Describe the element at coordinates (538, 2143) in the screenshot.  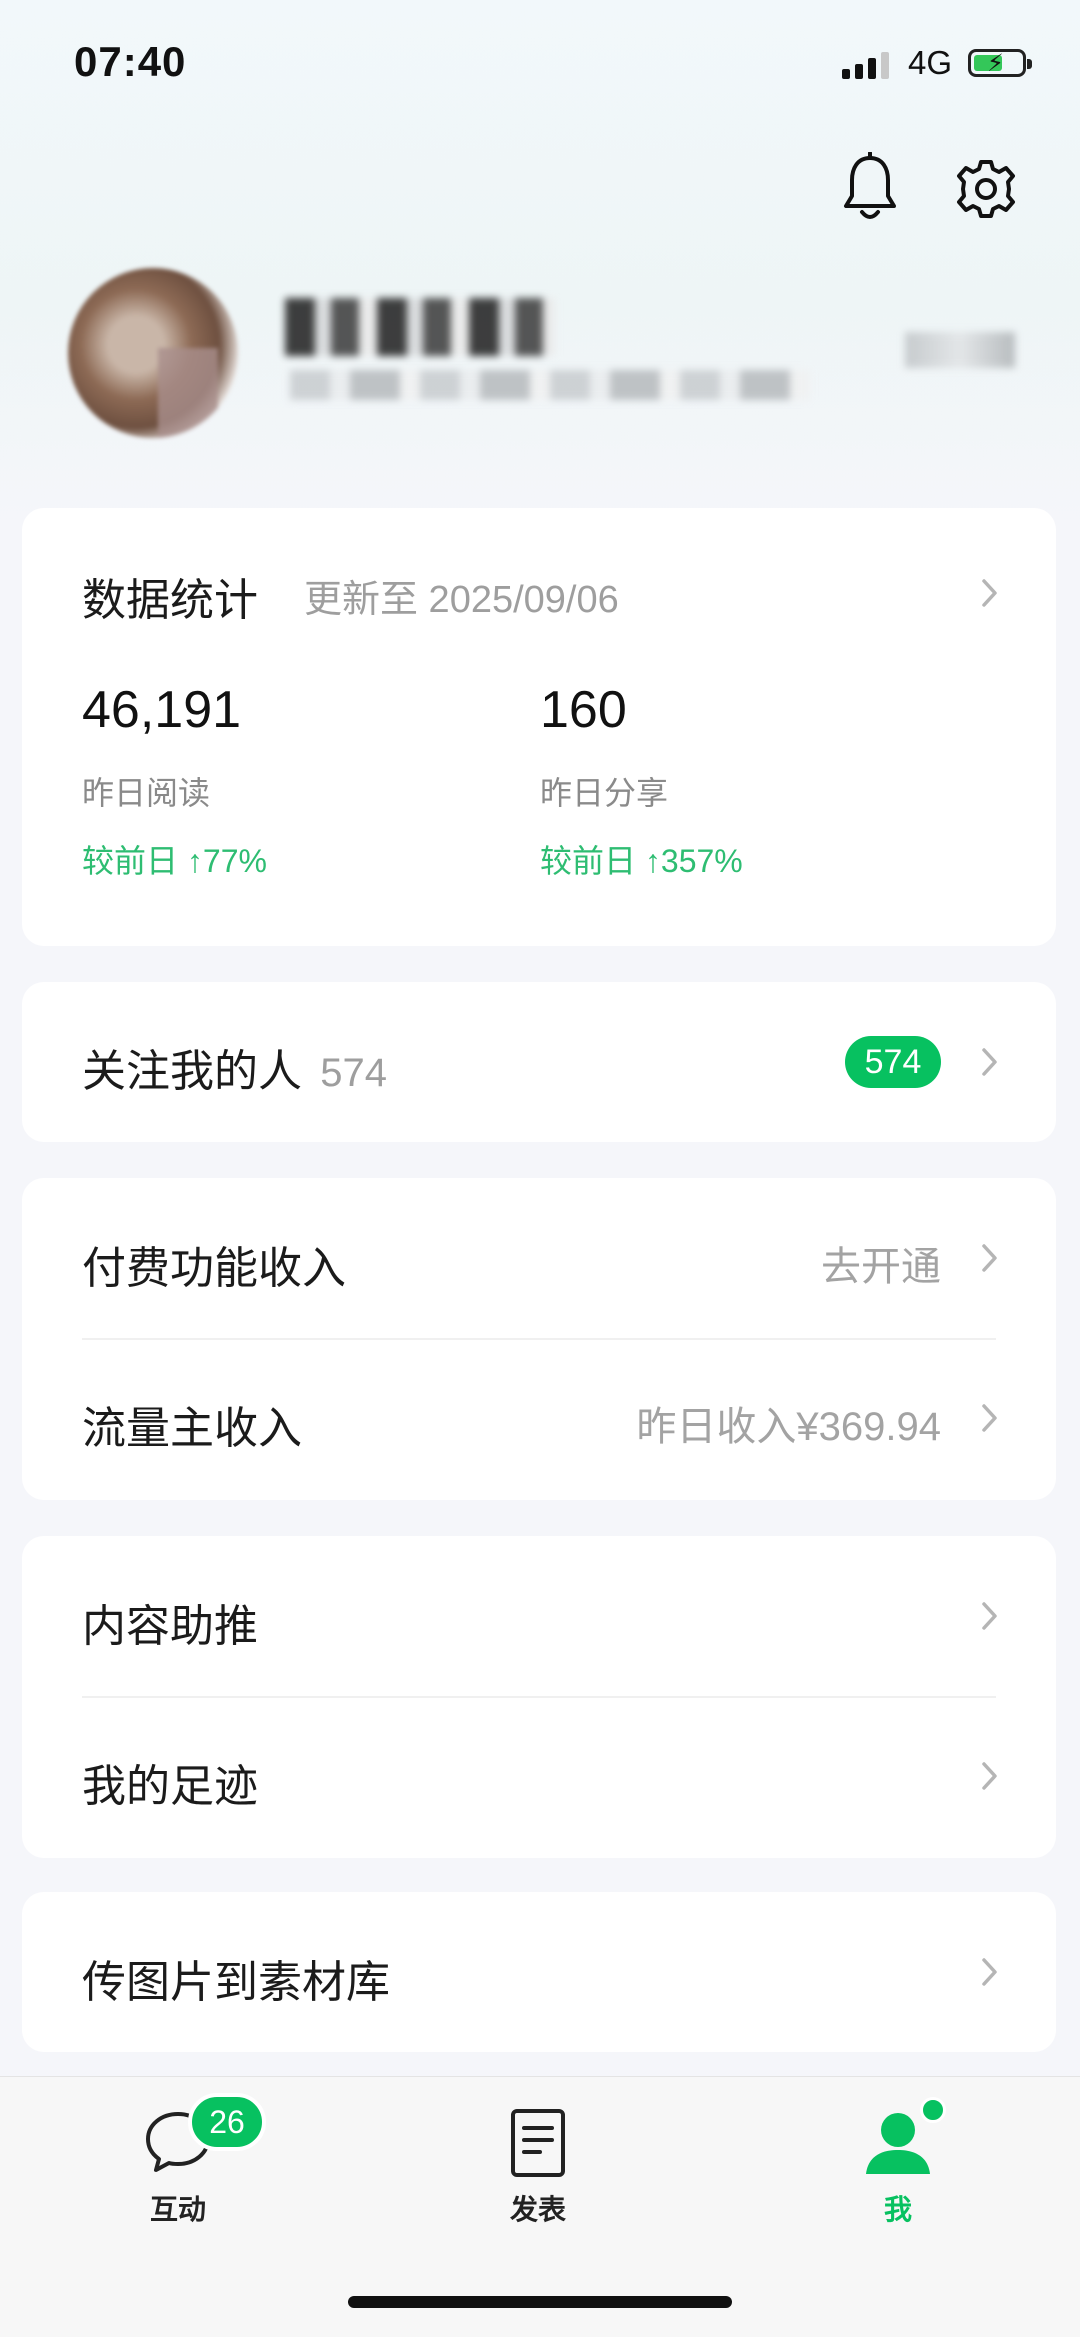
I see `document-icon` at that location.